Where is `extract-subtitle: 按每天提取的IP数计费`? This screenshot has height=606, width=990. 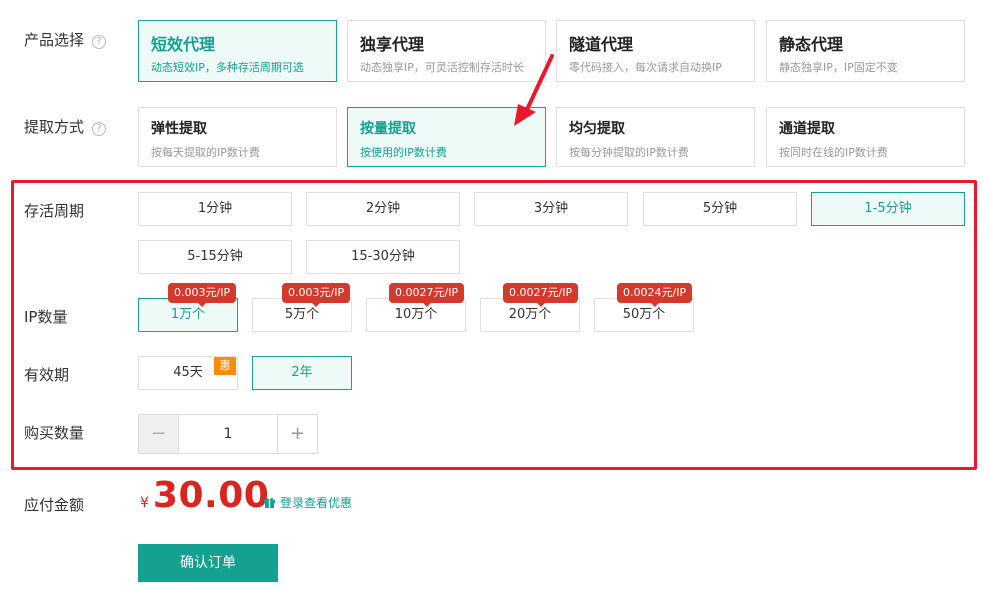 extract-subtitle: 按每天提取的IP数计费 is located at coordinates (205, 152).